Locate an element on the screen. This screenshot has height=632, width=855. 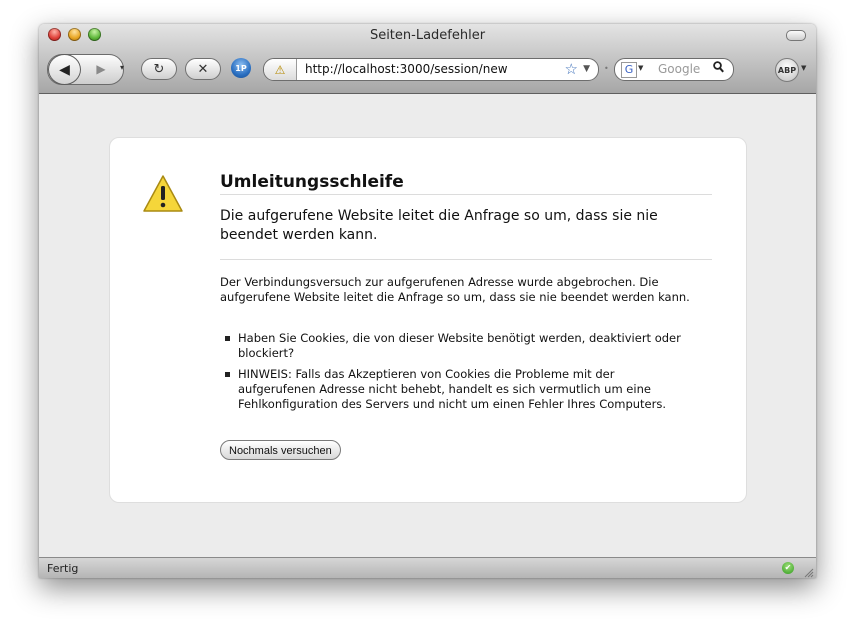
address-bar: ⚠ http://localhost:3000/session/new ☆ ▼ is located at coordinates (431, 69).